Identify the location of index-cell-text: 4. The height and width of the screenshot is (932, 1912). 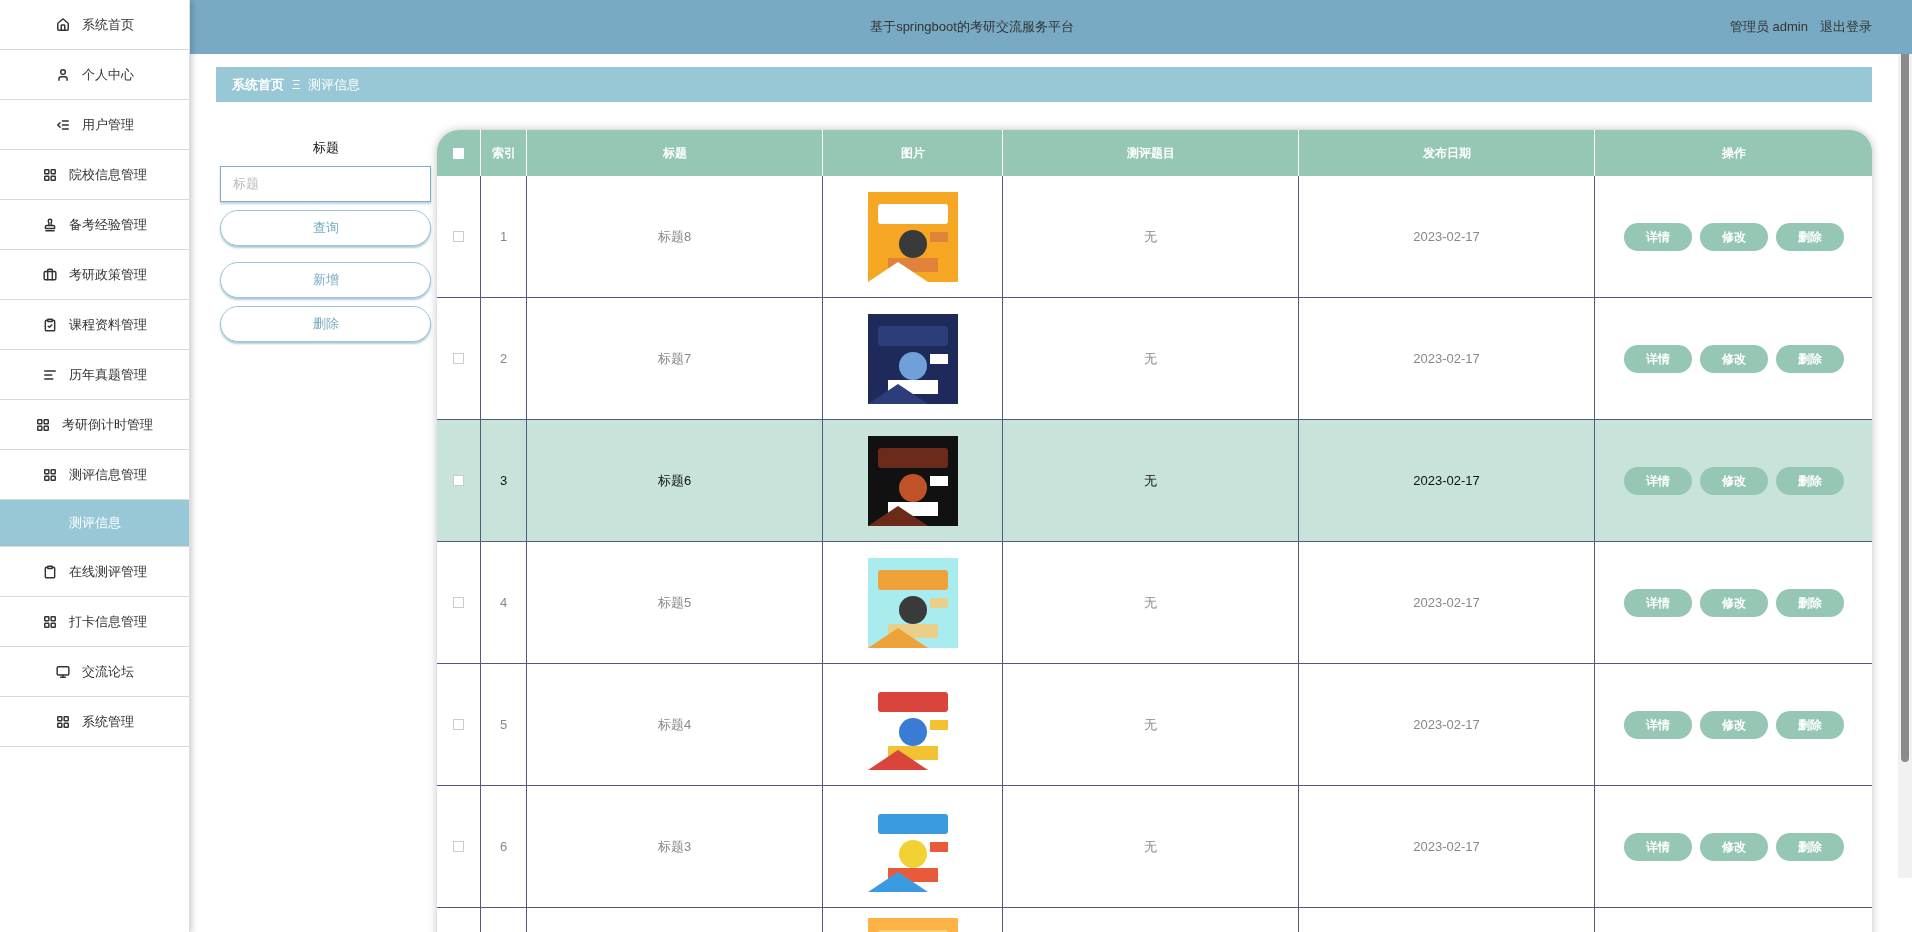
(503, 602).